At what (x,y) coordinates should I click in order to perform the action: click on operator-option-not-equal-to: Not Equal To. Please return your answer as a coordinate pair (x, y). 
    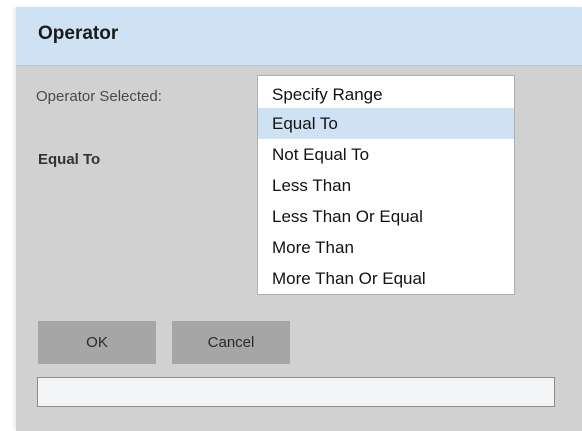
    Looking at the image, I should click on (386, 154).